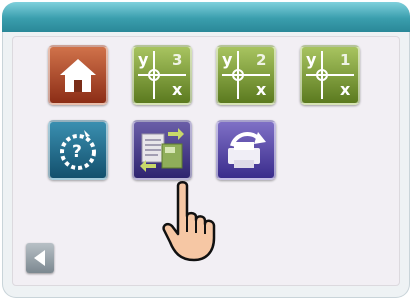 Image resolution: width=412 pixels, height=300 pixels. I want to click on file-transfer-button, so click(162, 150).